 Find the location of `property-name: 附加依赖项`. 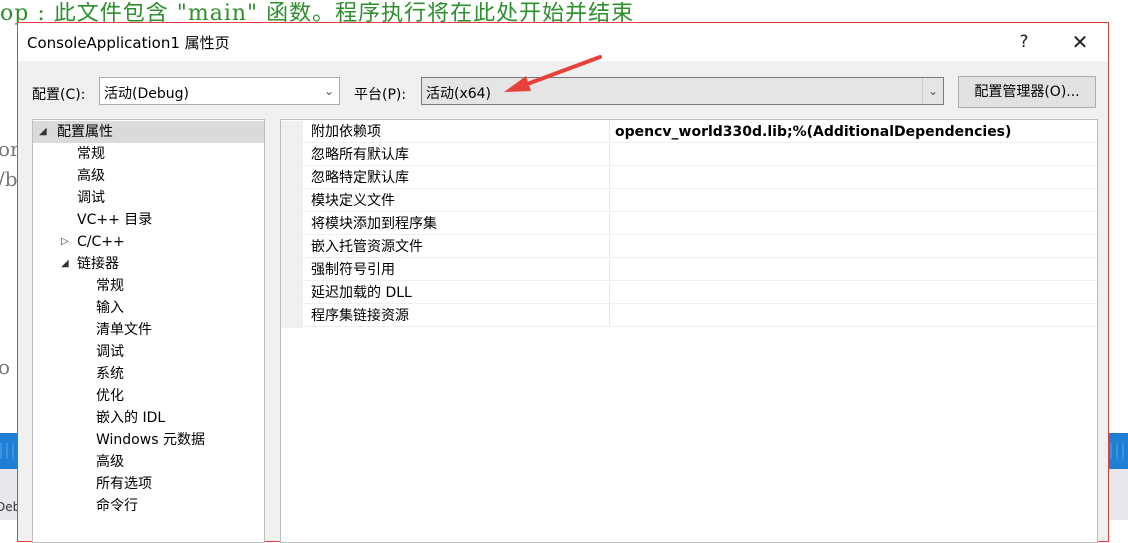

property-name: 附加依赖项 is located at coordinates (456, 132).